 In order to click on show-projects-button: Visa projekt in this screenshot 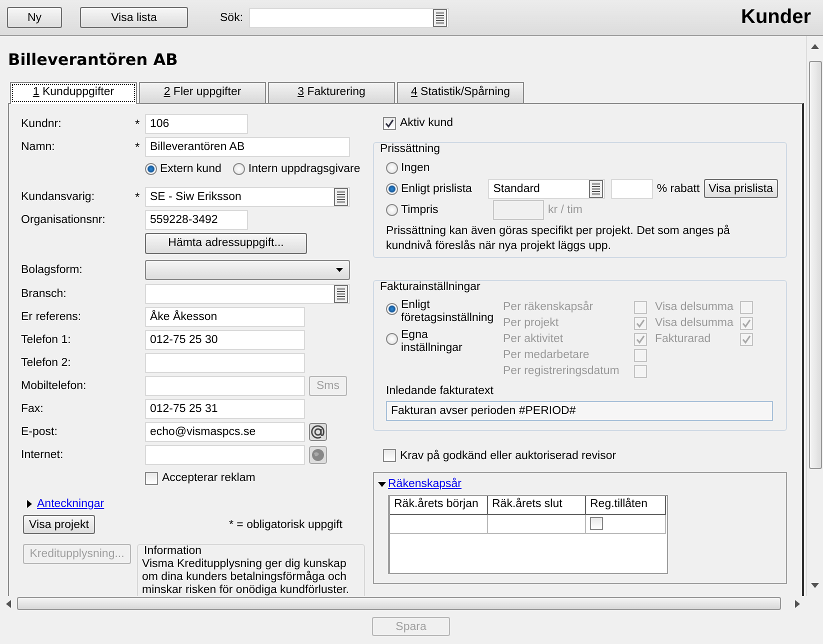, I will do `click(59, 524)`.